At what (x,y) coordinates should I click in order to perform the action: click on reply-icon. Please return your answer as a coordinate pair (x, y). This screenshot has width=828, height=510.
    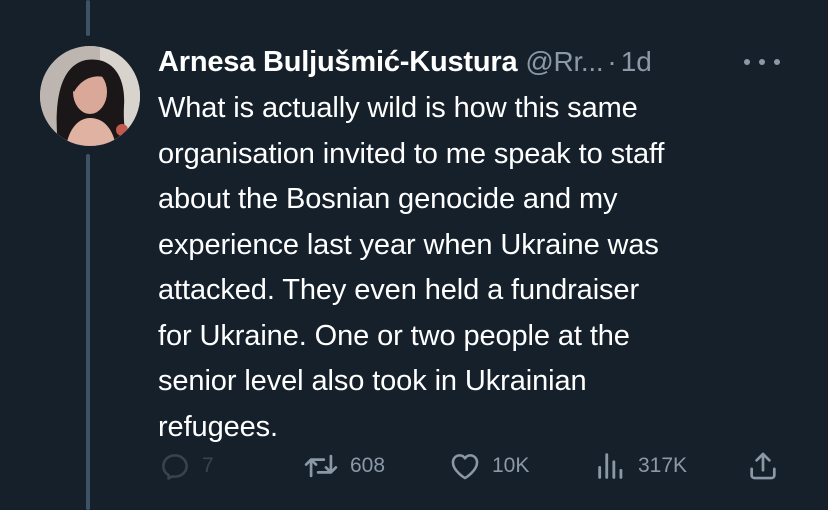
    Looking at the image, I should click on (175, 467).